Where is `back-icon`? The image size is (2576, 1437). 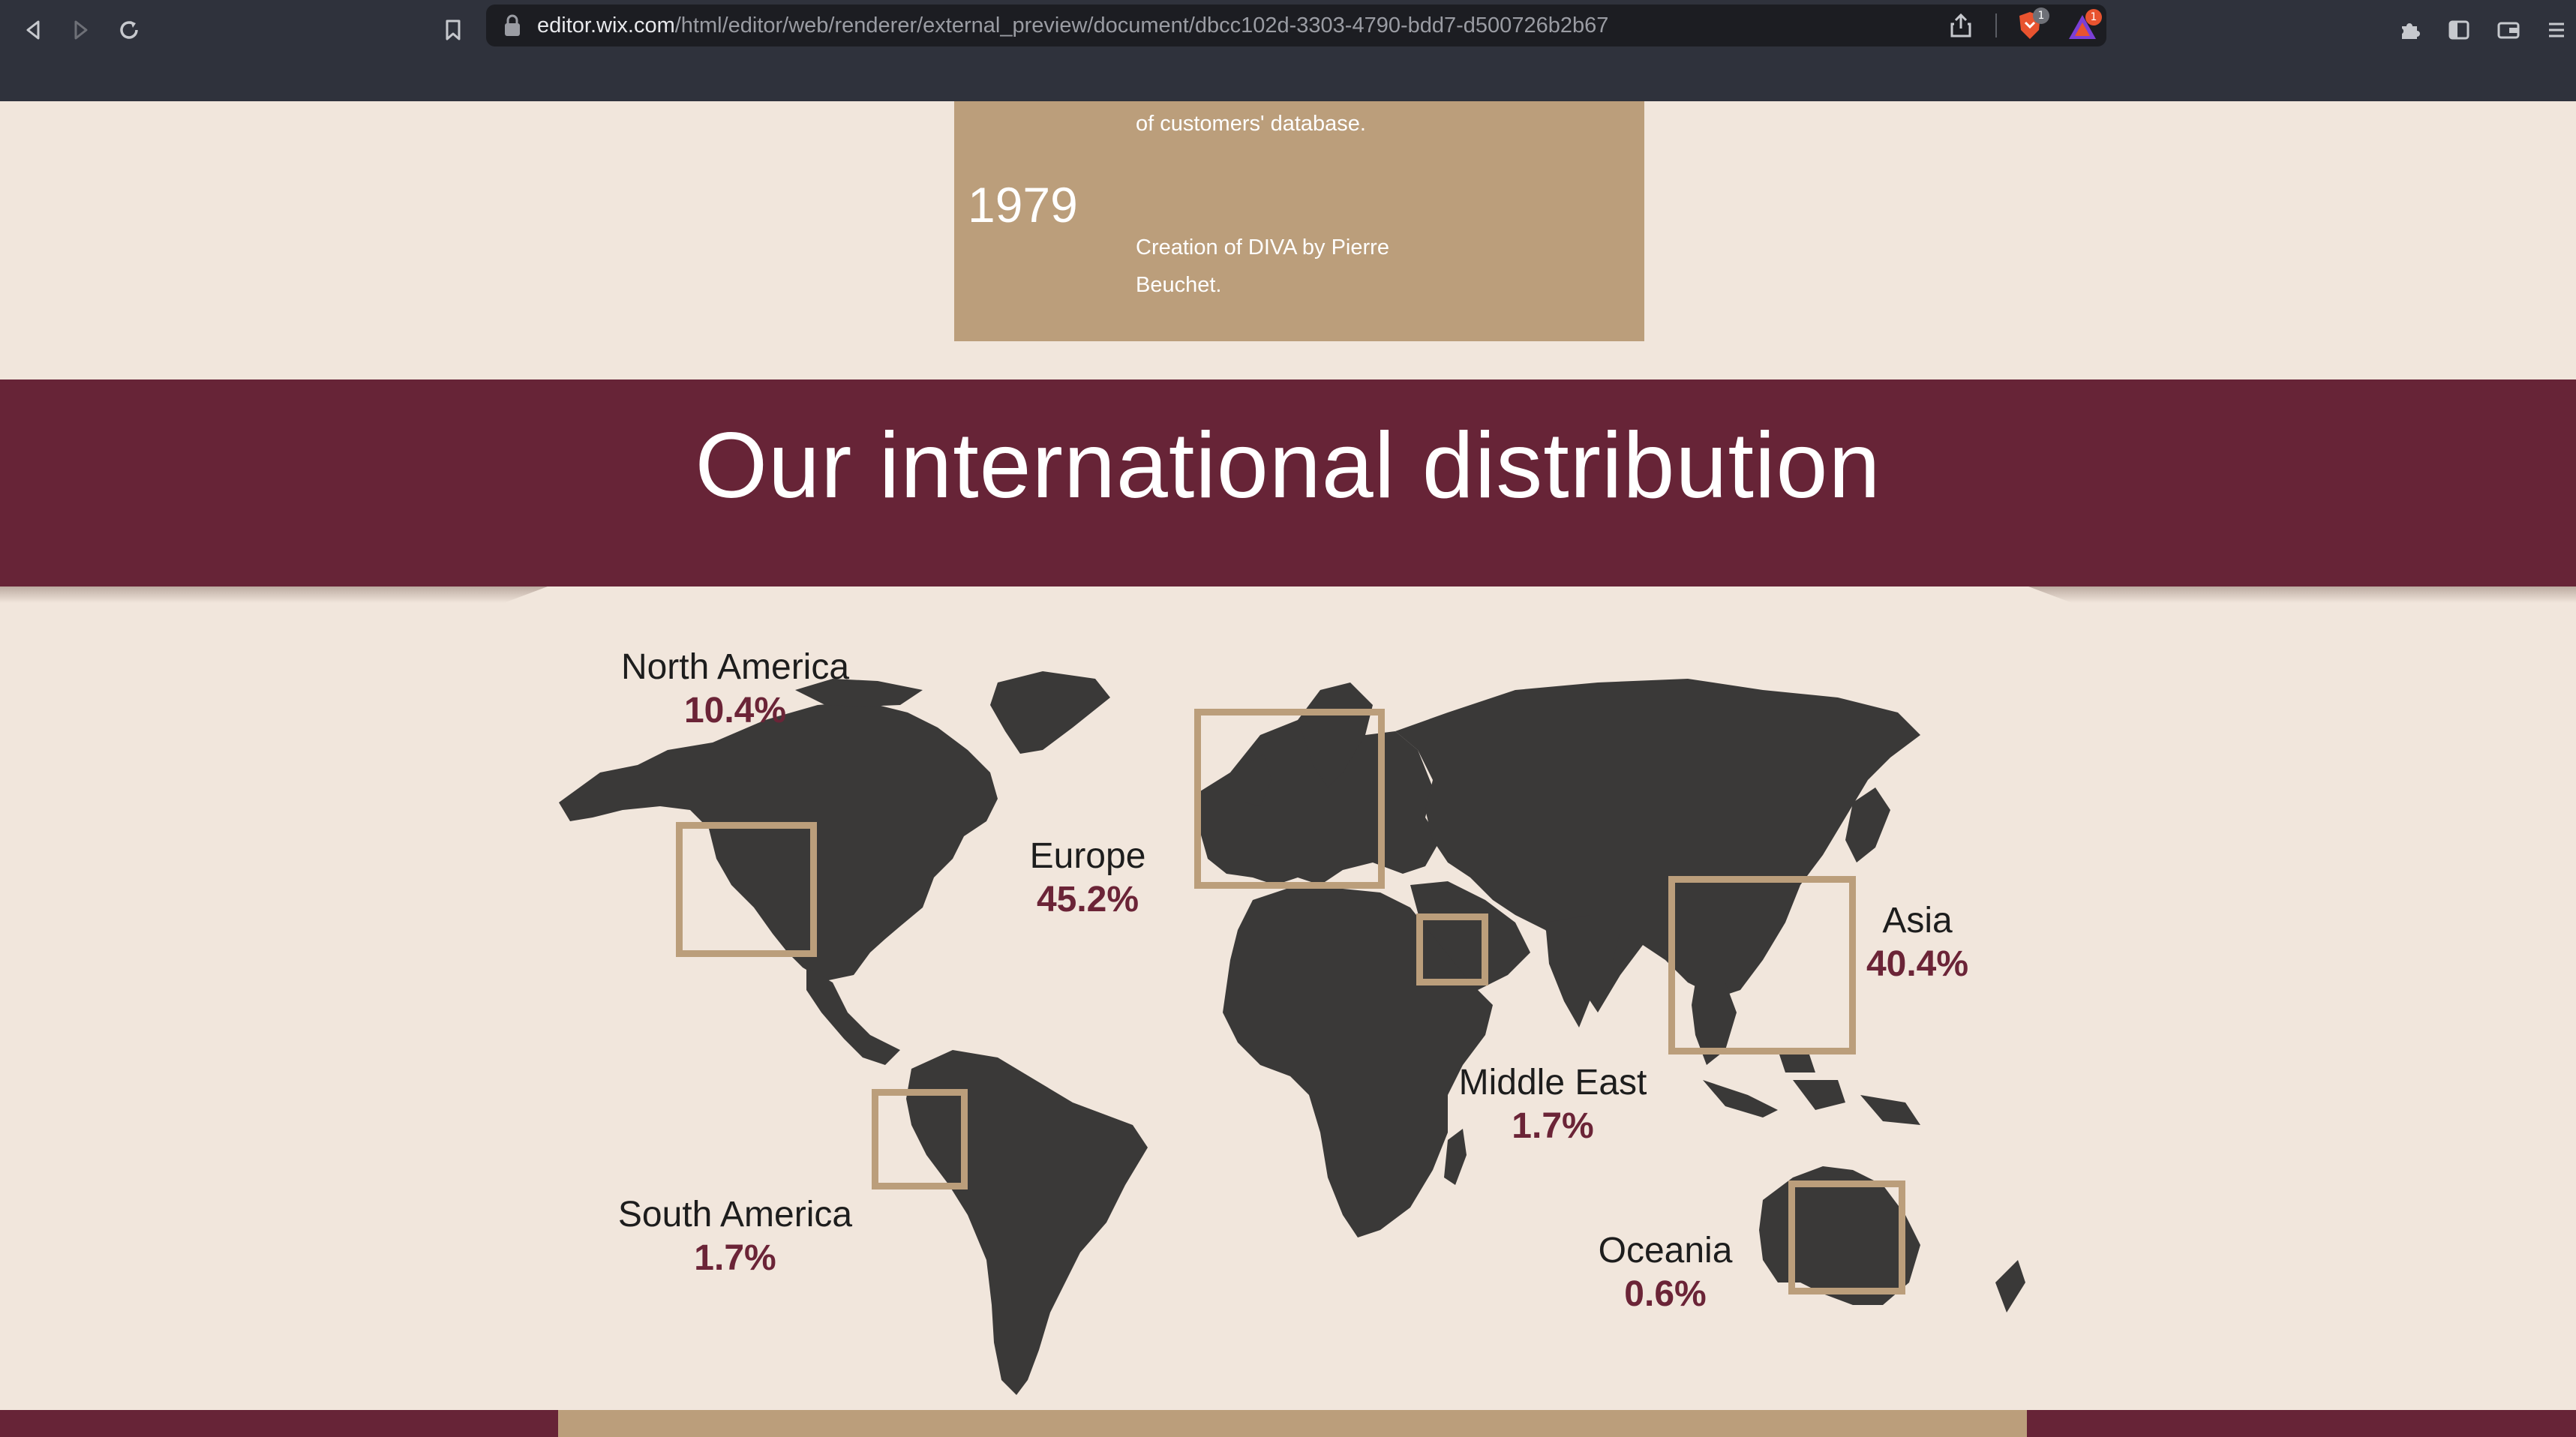 back-icon is located at coordinates (33, 30).